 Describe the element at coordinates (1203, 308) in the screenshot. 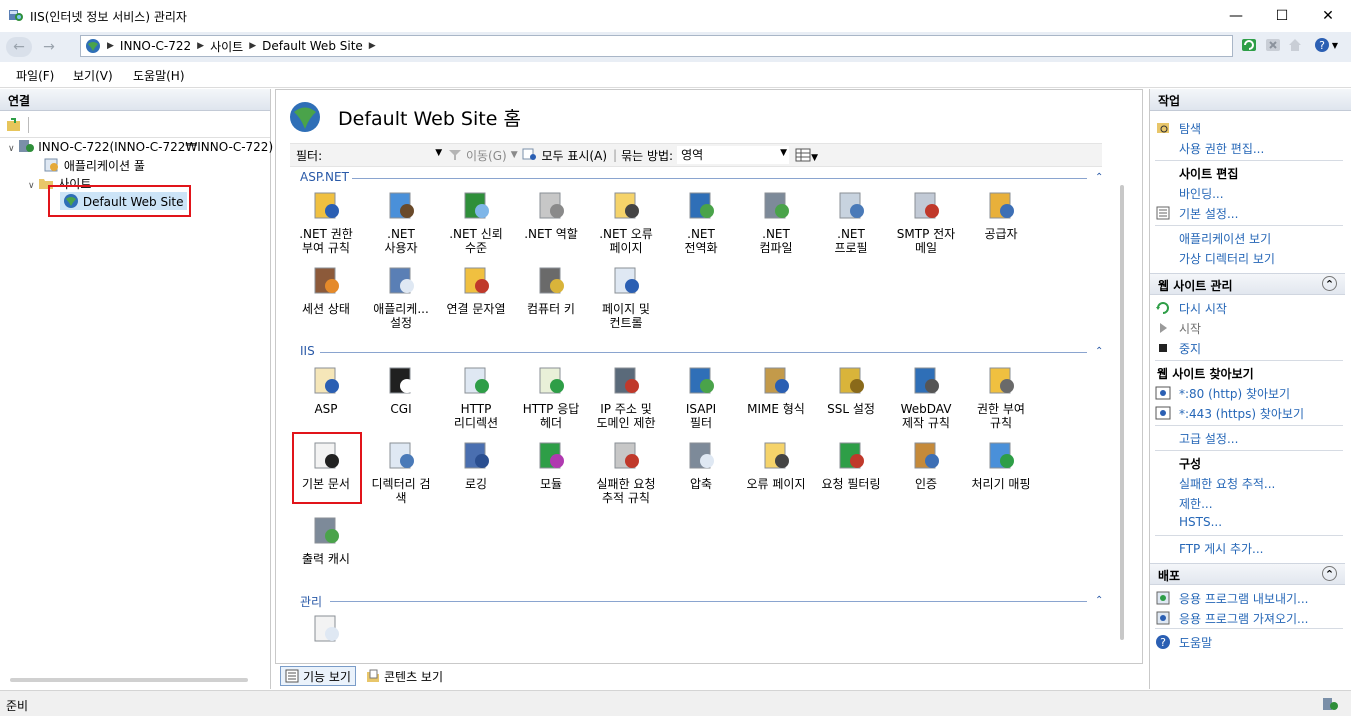

I see `action-restart: 다시 시작` at that location.